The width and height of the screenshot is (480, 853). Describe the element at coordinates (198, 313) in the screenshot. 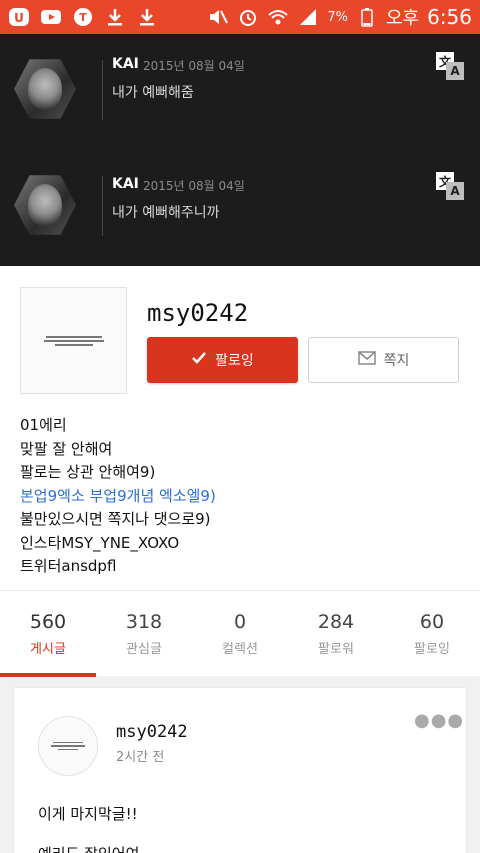

I see `profile-username: msy0242` at that location.